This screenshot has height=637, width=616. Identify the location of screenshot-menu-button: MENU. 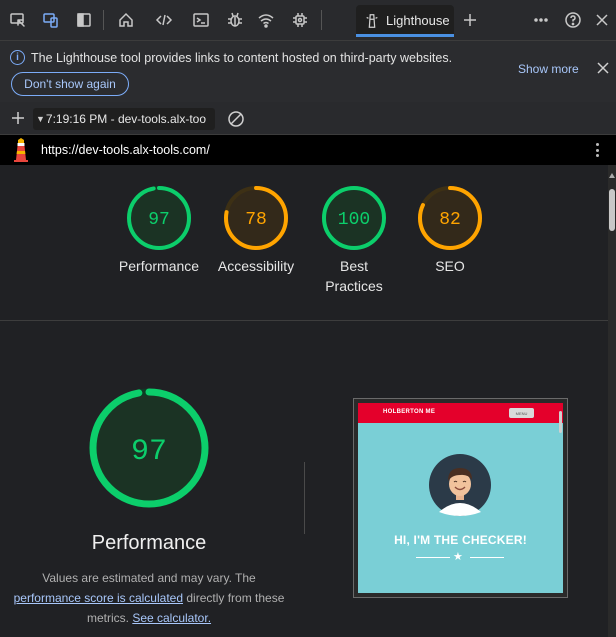
(521, 413).